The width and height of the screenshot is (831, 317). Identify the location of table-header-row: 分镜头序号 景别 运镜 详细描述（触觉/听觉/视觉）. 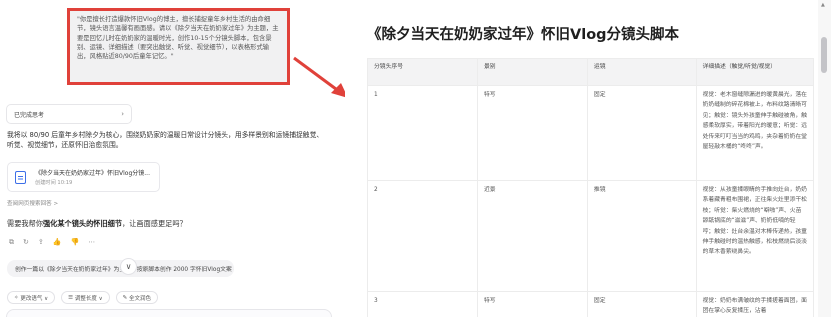
(591, 72).